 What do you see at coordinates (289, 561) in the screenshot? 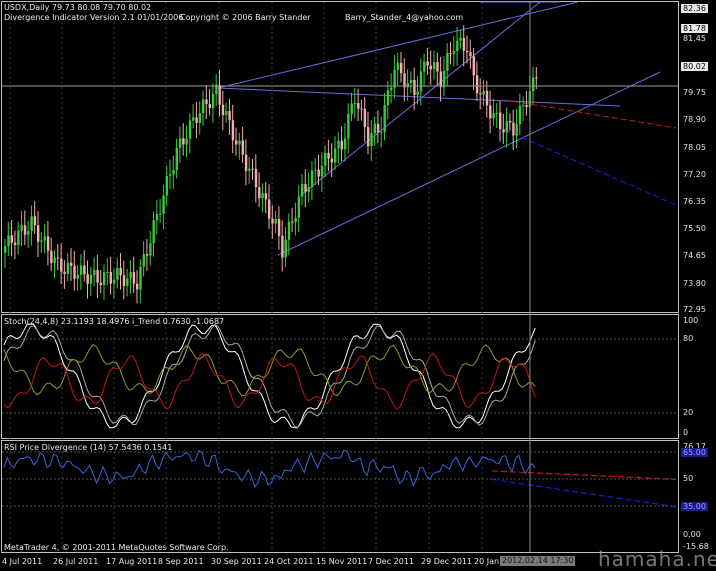
I see `x-axis-label: 24 Oct 2011` at bounding box center [289, 561].